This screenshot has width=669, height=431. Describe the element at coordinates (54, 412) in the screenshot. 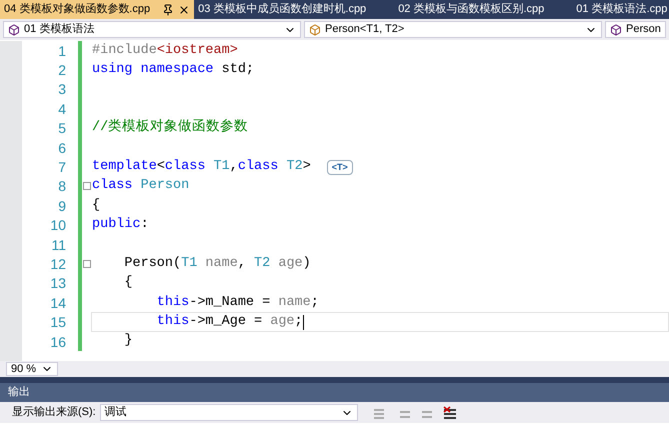

I see `output-source-label: 显示输出来源(S):` at that location.